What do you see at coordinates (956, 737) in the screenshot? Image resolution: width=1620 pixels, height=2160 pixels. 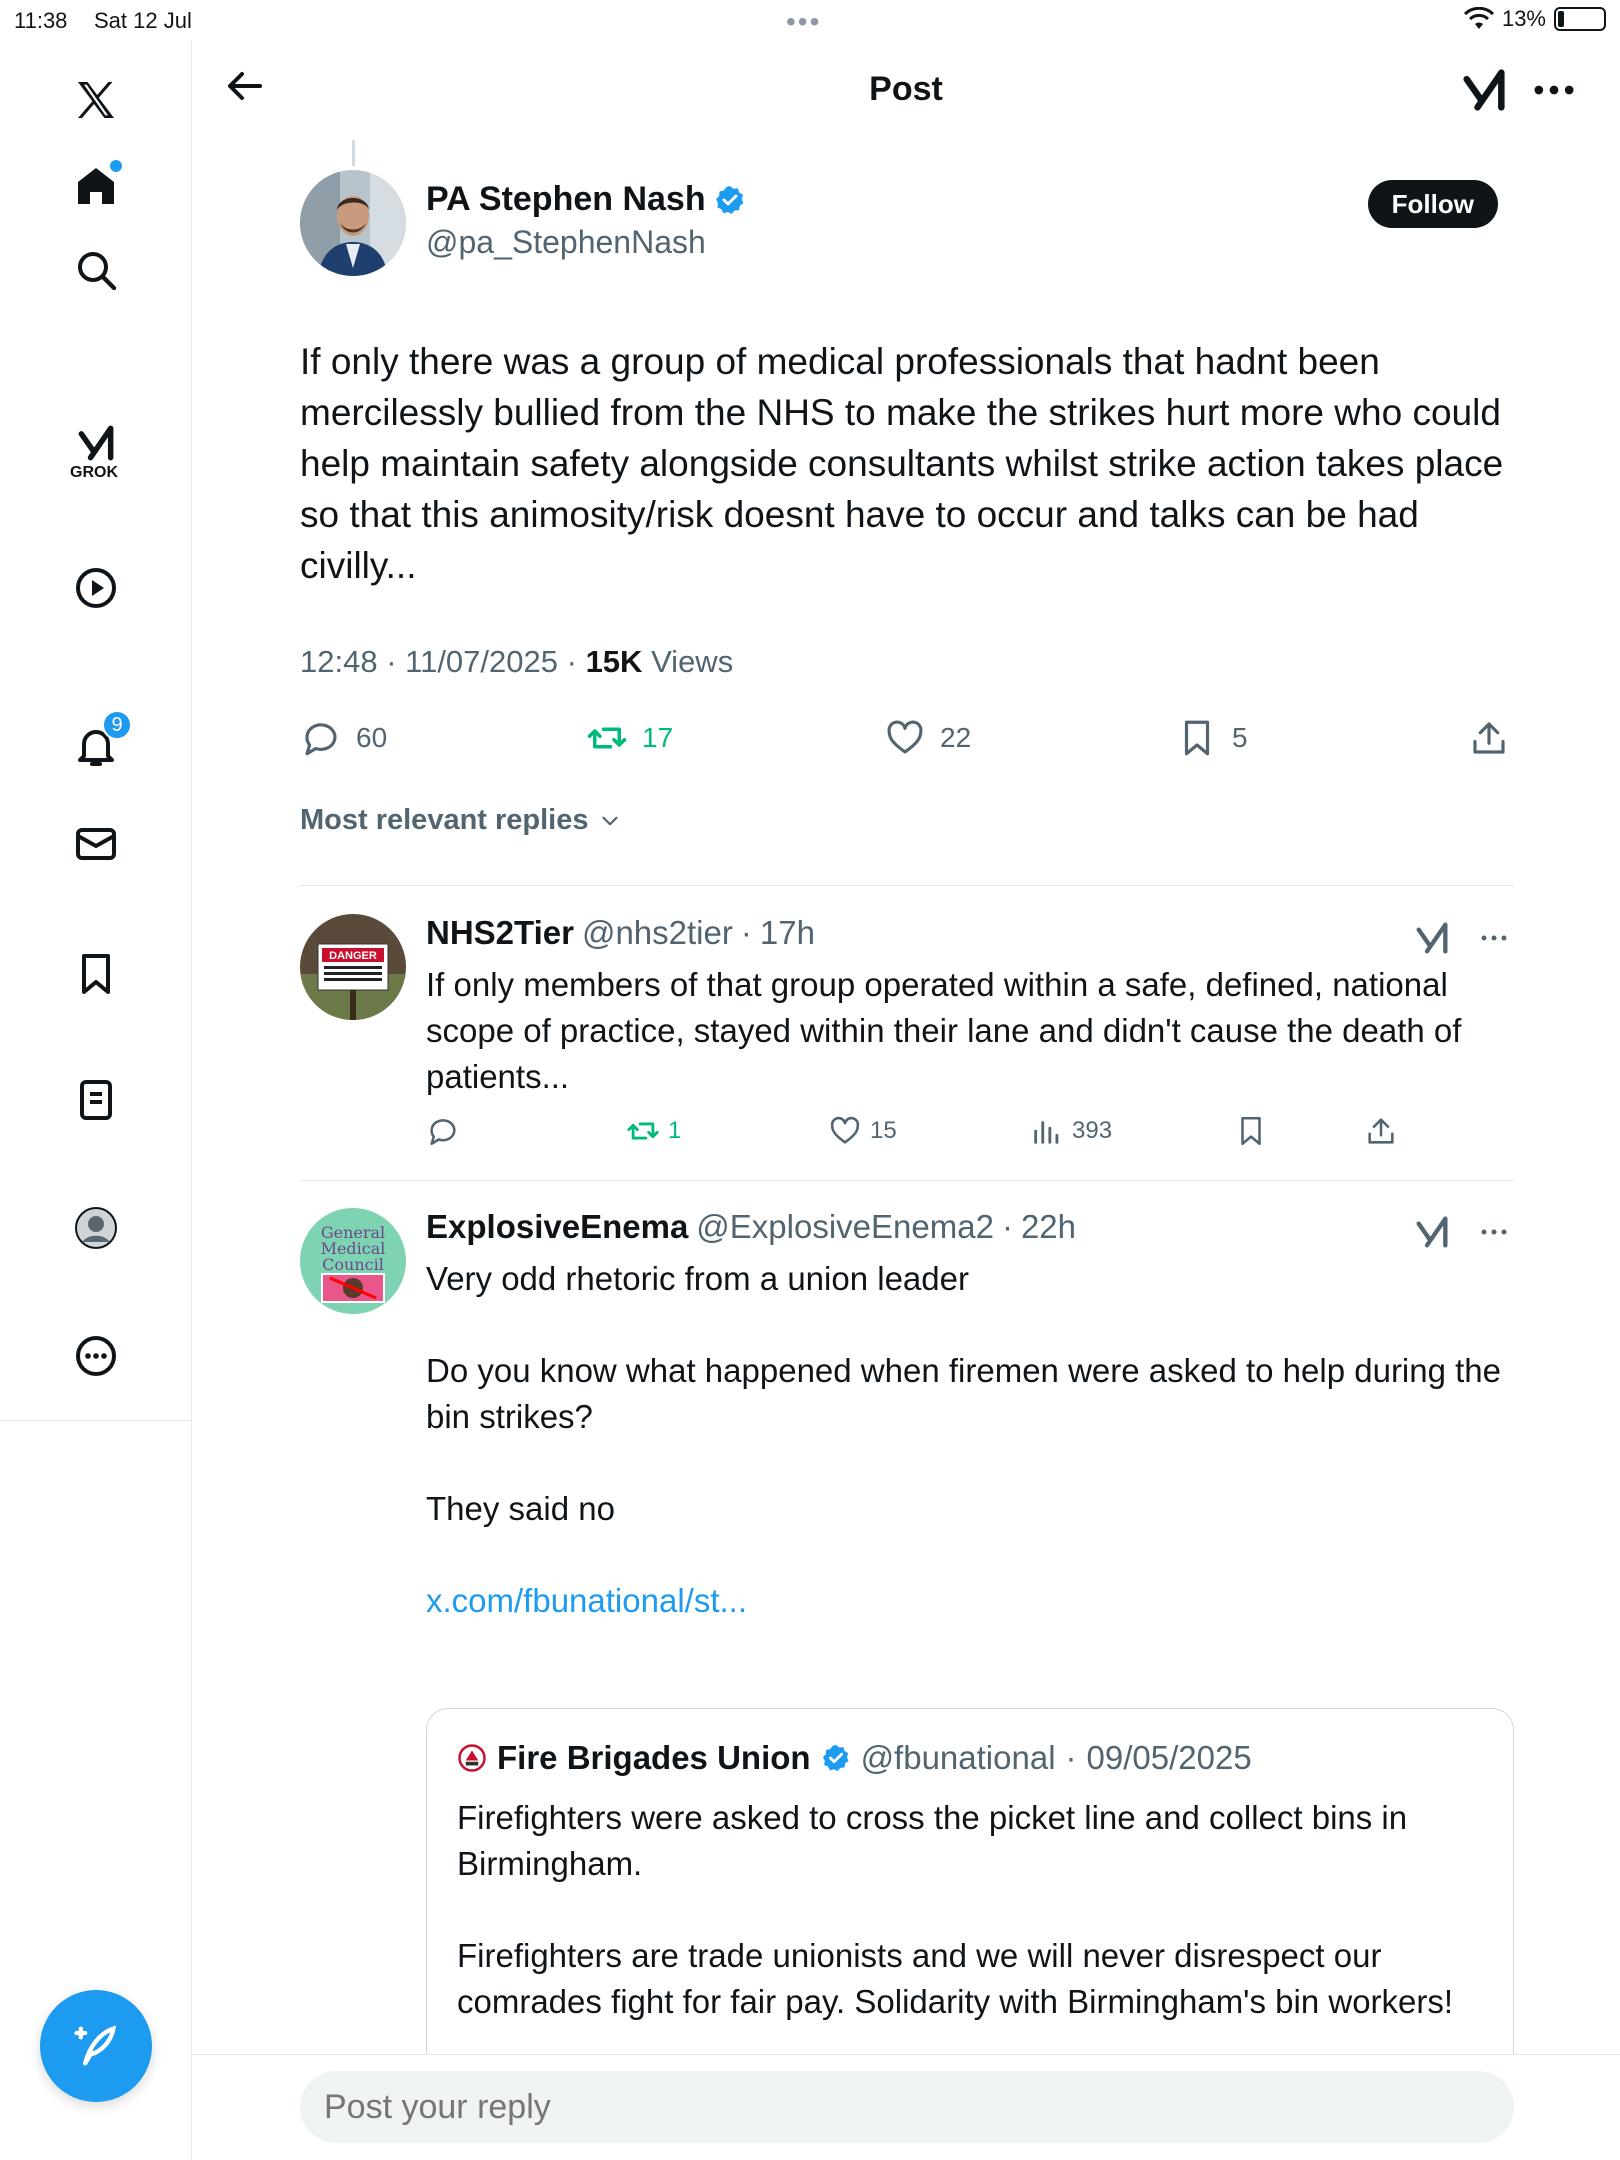 I see `like-count: 22` at bounding box center [956, 737].